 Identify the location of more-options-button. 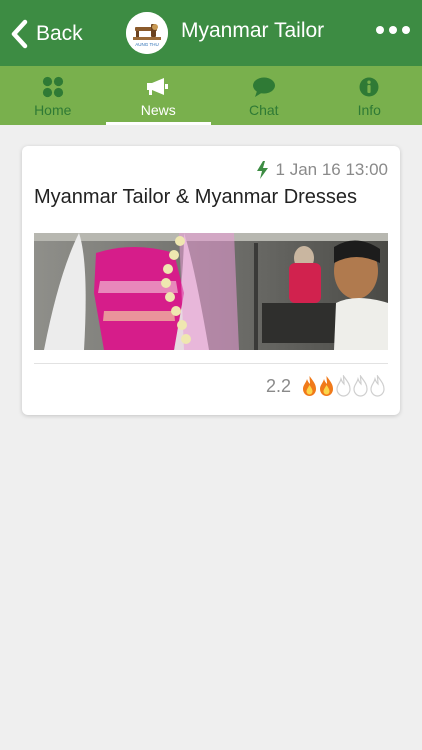
(393, 30).